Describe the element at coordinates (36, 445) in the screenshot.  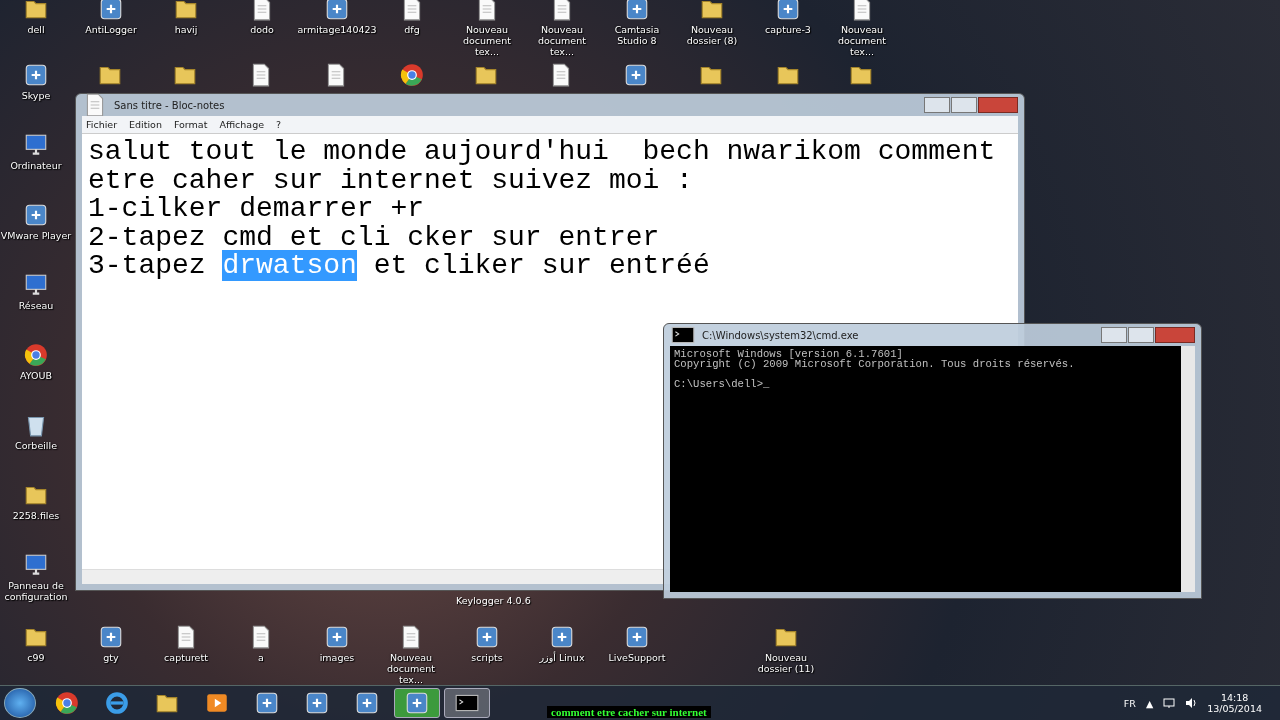
I see `desktop-icon-label: Corbeille` at that location.